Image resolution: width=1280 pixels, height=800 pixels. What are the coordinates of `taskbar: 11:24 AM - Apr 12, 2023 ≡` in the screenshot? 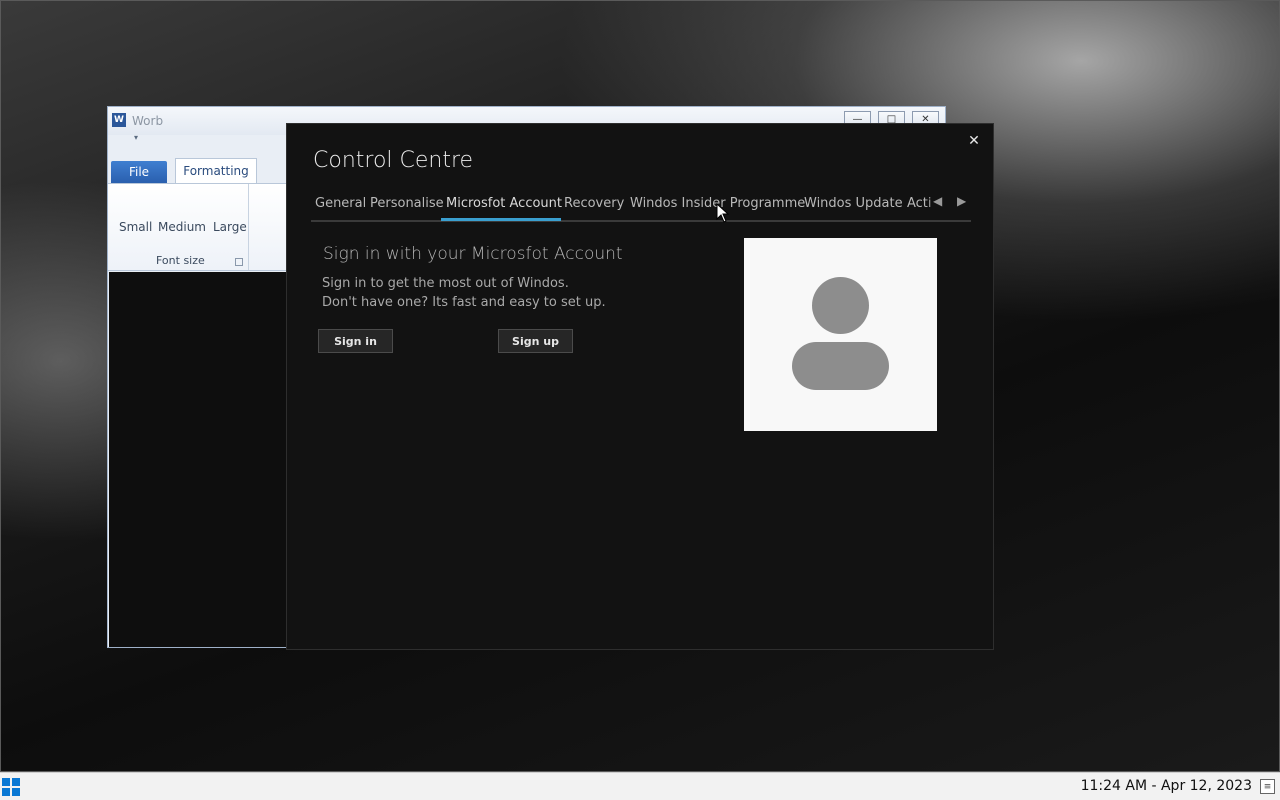 It's located at (640, 786).